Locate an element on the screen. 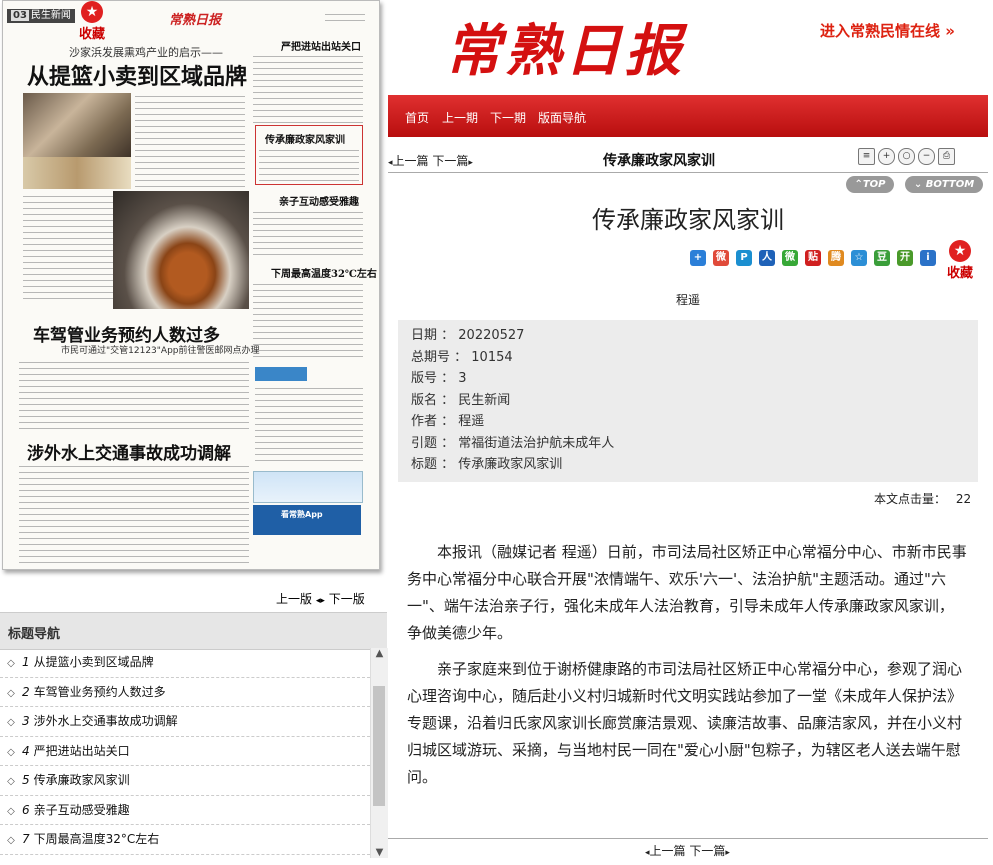 The width and height of the screenshot is (993, 865). title-nav-label: 严把进站出站关口 is located at coordinates (81, 750).